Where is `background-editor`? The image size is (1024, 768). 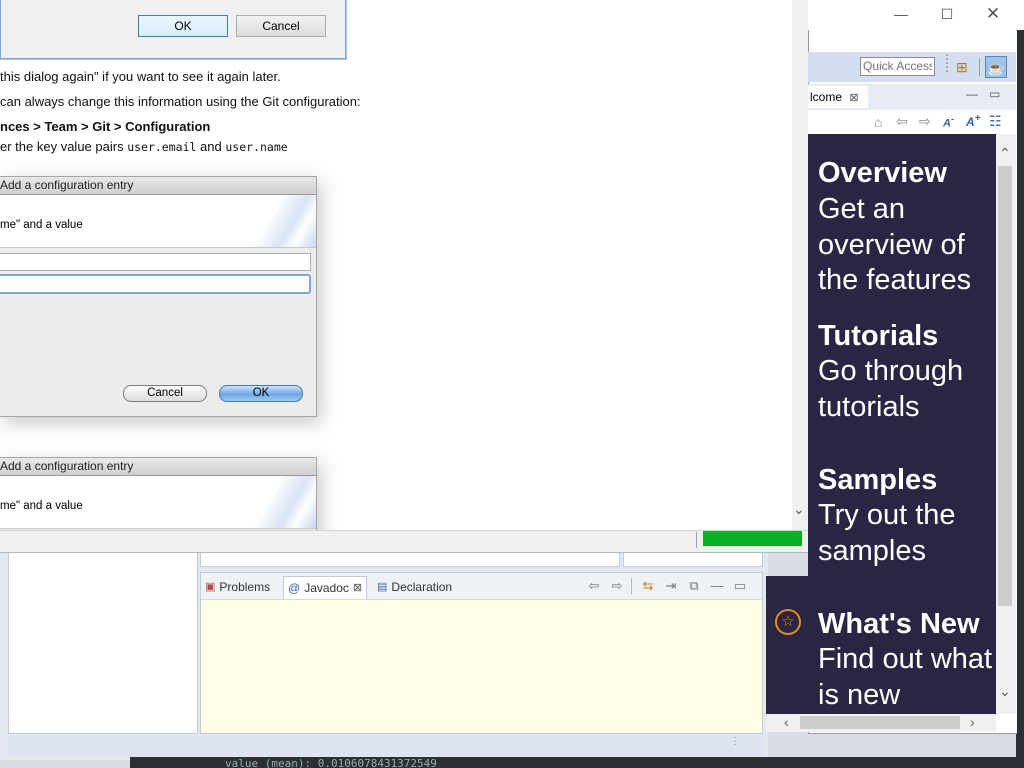
background-editor is located at coordinates (1020, 384).